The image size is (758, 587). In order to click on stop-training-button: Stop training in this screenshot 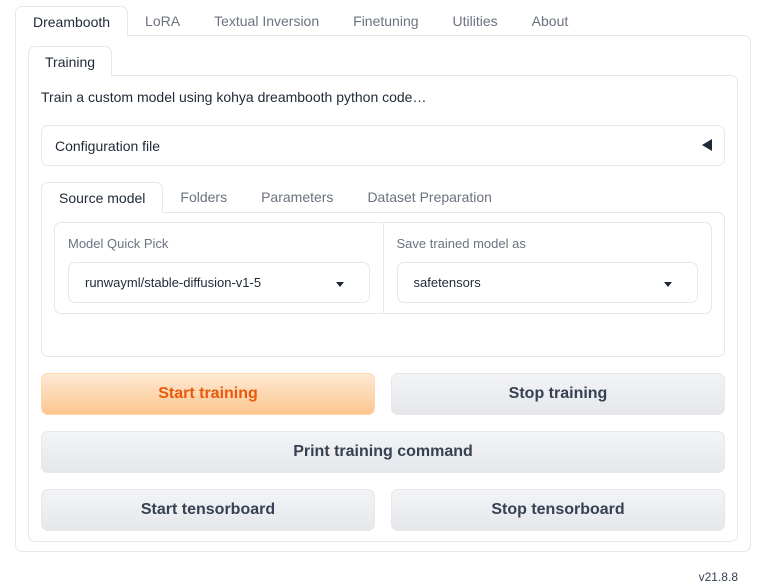, I will do `click(558, 394)`.